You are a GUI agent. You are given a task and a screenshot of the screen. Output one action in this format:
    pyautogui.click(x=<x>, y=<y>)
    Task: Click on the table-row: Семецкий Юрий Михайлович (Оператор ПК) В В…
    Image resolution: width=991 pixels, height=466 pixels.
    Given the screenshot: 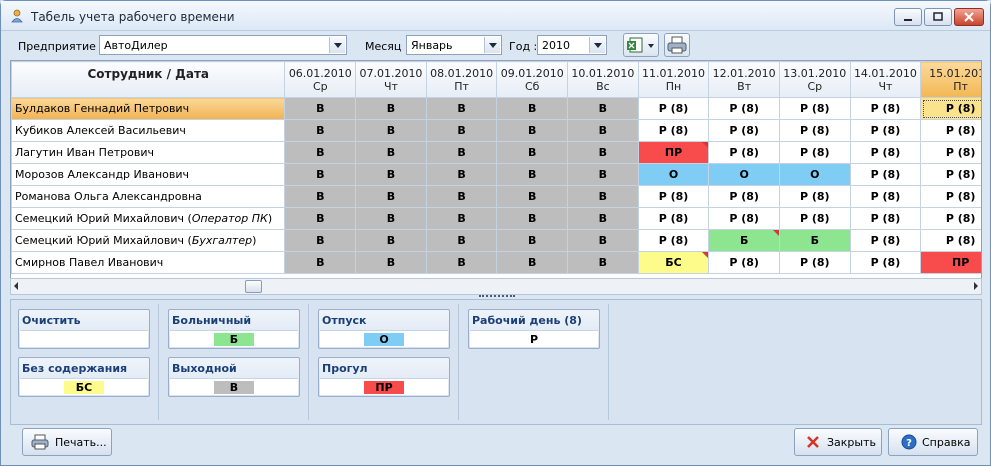 What is the action you would take?
    pyautogui.click(x=496, y=218)
    